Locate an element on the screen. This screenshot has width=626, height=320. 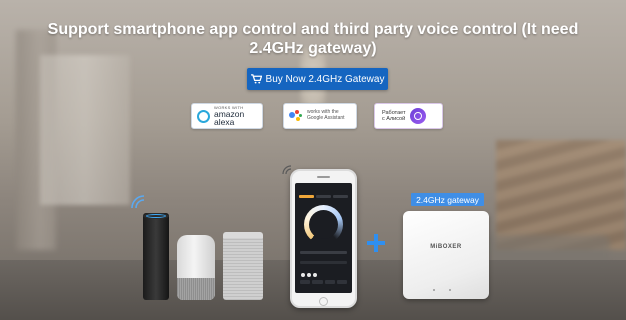
buy-gateway-button: Buy Now 2.4GHz Gateway is located at coordinates (317, 79).